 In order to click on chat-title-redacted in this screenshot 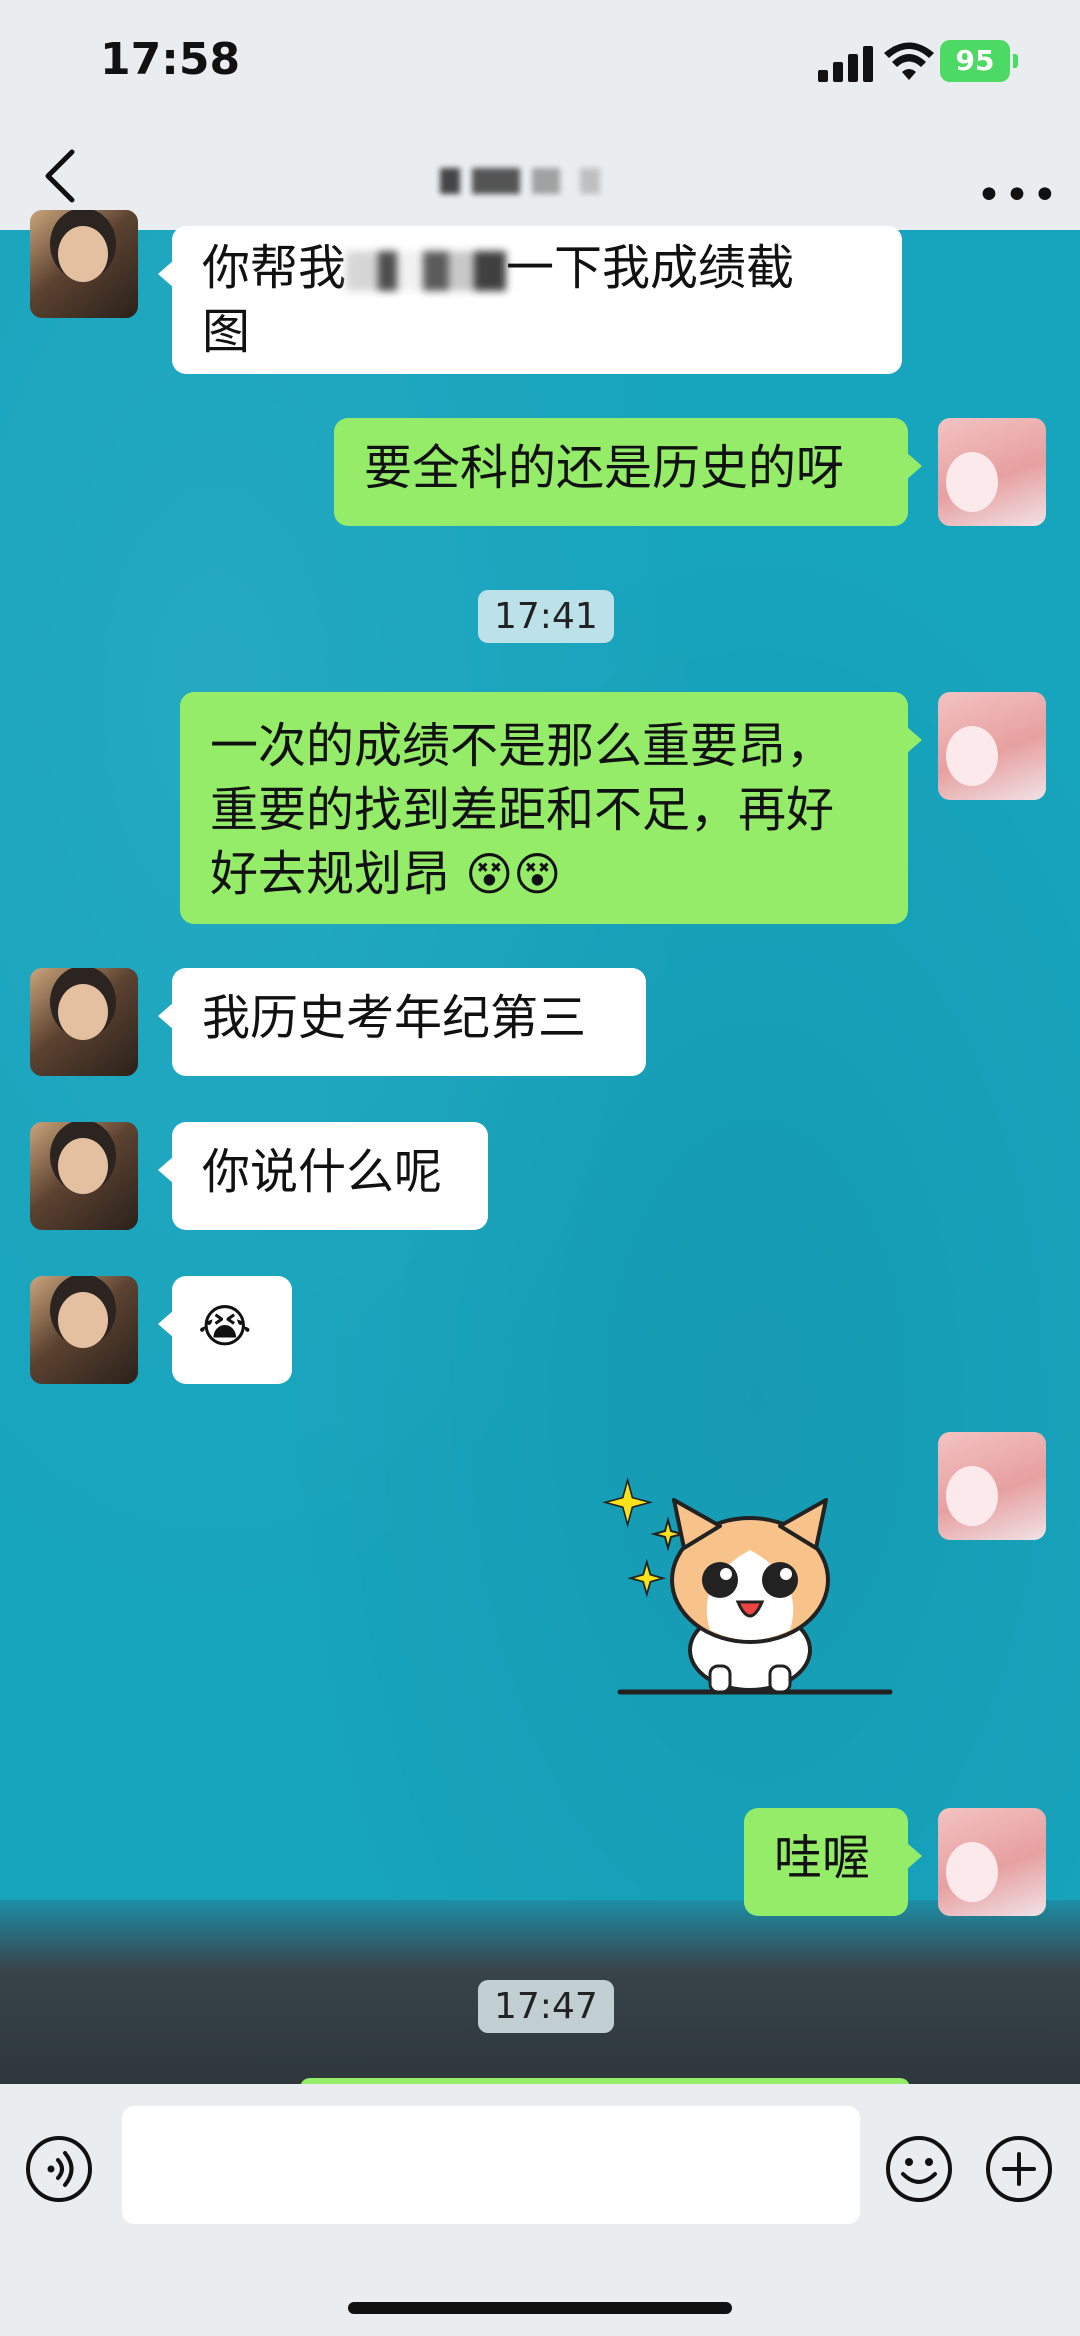, I will do `click(540, 181)`.